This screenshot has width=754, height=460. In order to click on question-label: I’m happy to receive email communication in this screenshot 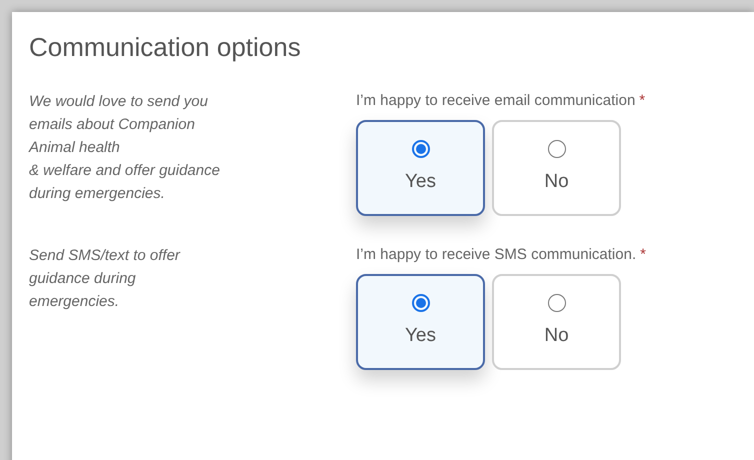, I will do `click(496, 101)`.